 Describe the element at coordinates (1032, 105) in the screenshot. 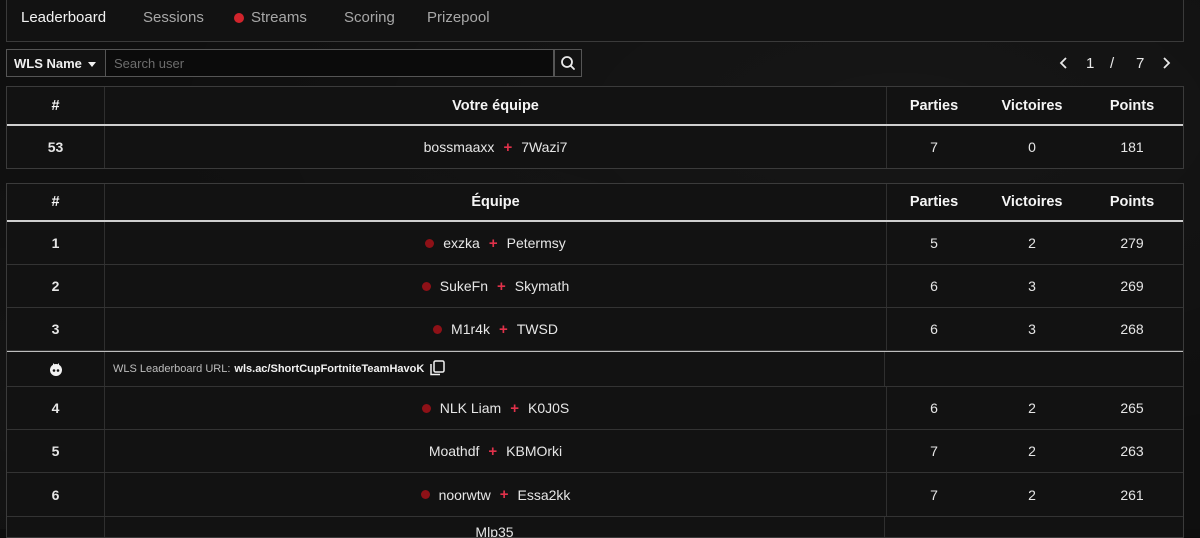

I see `col-wins-header: Victoires` at that location.